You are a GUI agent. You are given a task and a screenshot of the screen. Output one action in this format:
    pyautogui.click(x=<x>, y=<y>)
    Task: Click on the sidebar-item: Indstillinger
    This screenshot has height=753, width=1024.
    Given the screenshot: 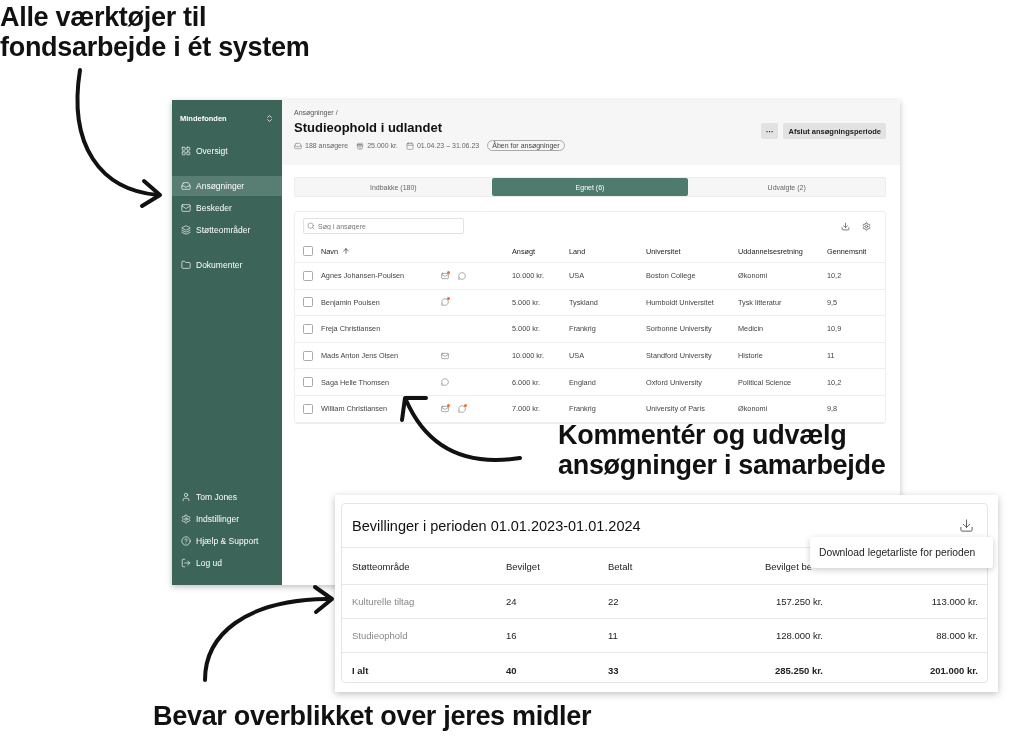 What is the action you would take?
    pyautogui.click(x=227, y=519)
    